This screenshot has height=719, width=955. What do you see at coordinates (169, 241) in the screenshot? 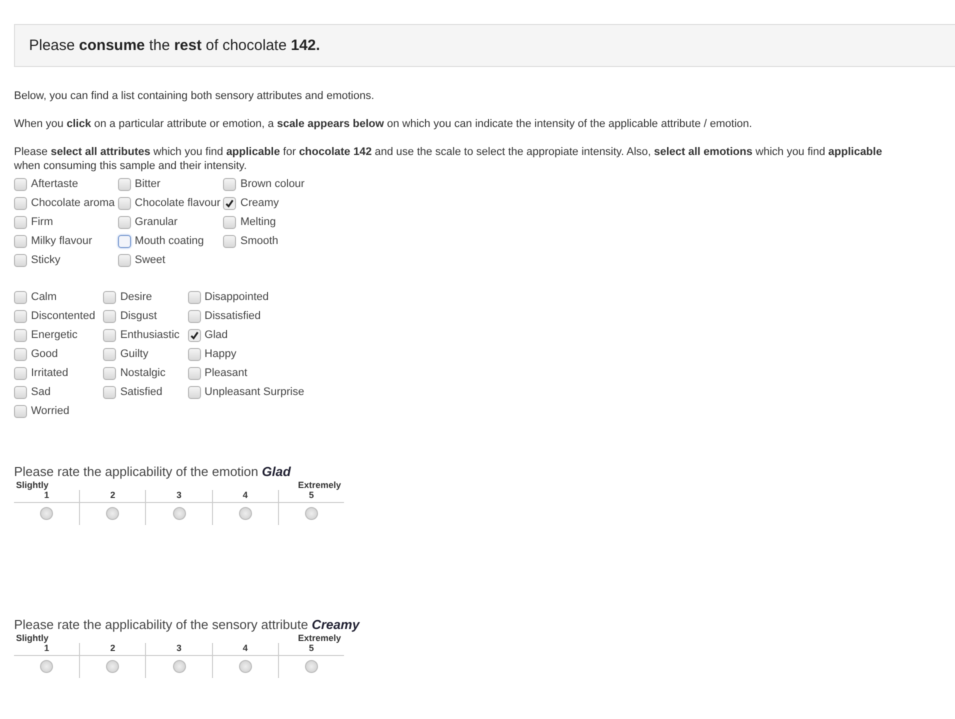
I see `attribute-label: Mouth coating` at bounding box center [169, 241].